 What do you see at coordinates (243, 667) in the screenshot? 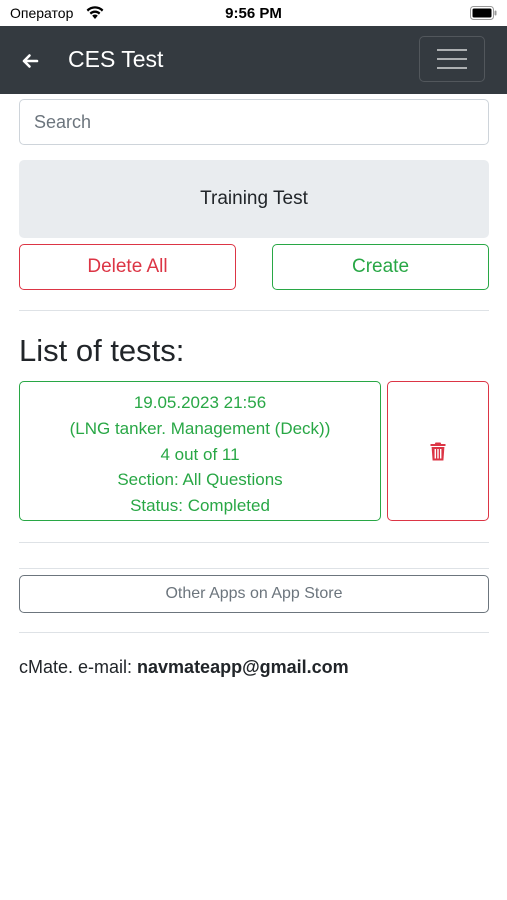
I see `footer-email: navmateapp@gmail.com` at bounding box center [243, 667].